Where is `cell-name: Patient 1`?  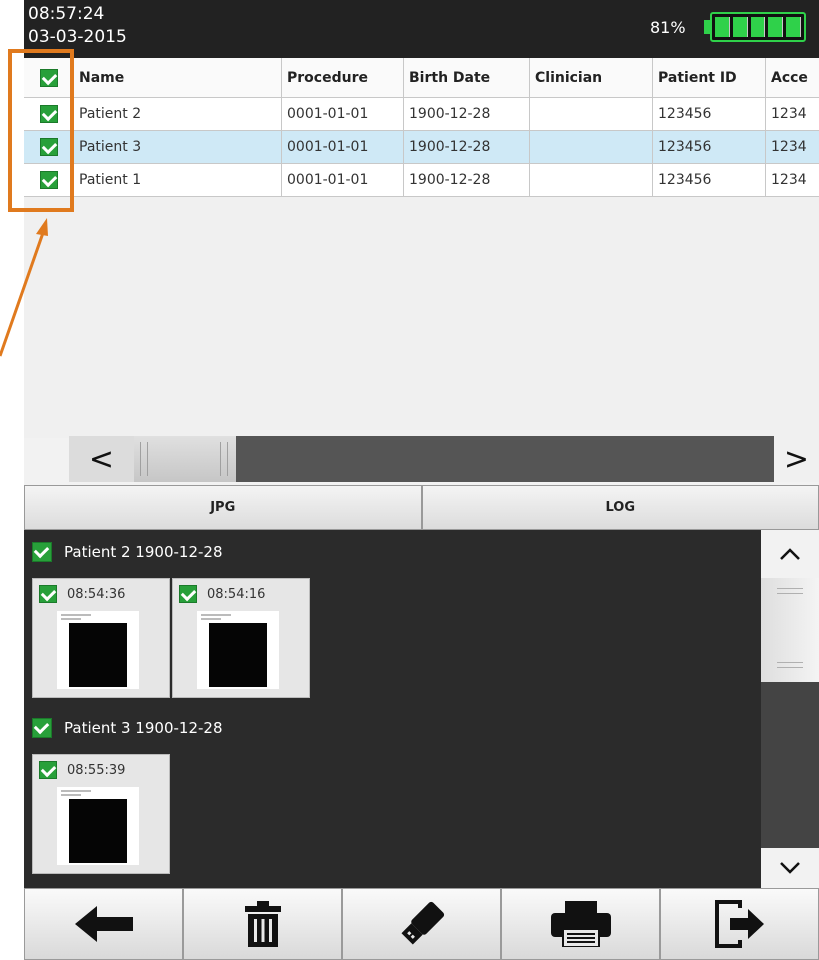
cell-name: Patient 1 is located at coordinates (178, 180).